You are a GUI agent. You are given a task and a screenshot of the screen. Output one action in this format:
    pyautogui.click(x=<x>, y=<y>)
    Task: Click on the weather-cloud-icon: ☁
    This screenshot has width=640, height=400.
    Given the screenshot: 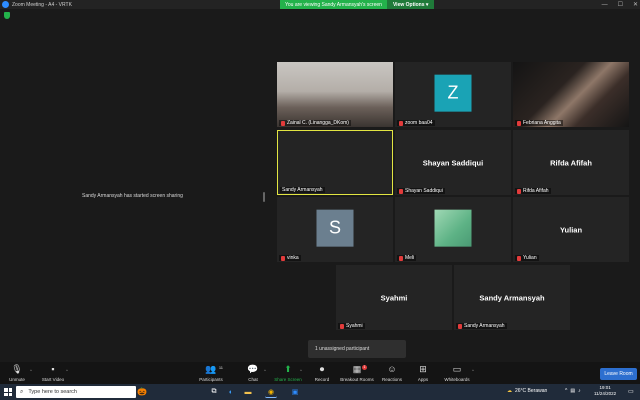 What is the action you would take?
    pyautogui.click(x=509, y=391)
    